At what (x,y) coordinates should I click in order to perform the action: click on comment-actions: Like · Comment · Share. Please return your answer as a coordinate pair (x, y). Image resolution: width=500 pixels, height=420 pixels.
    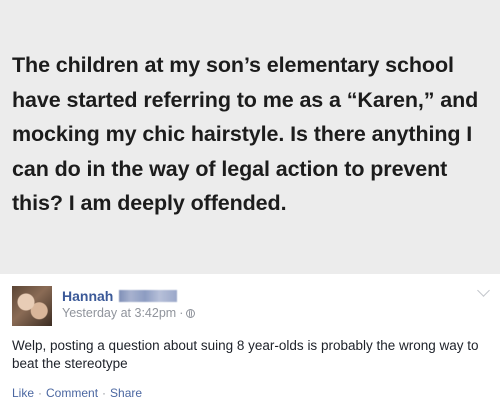
    Looking at the image, I should click on (77, 393).